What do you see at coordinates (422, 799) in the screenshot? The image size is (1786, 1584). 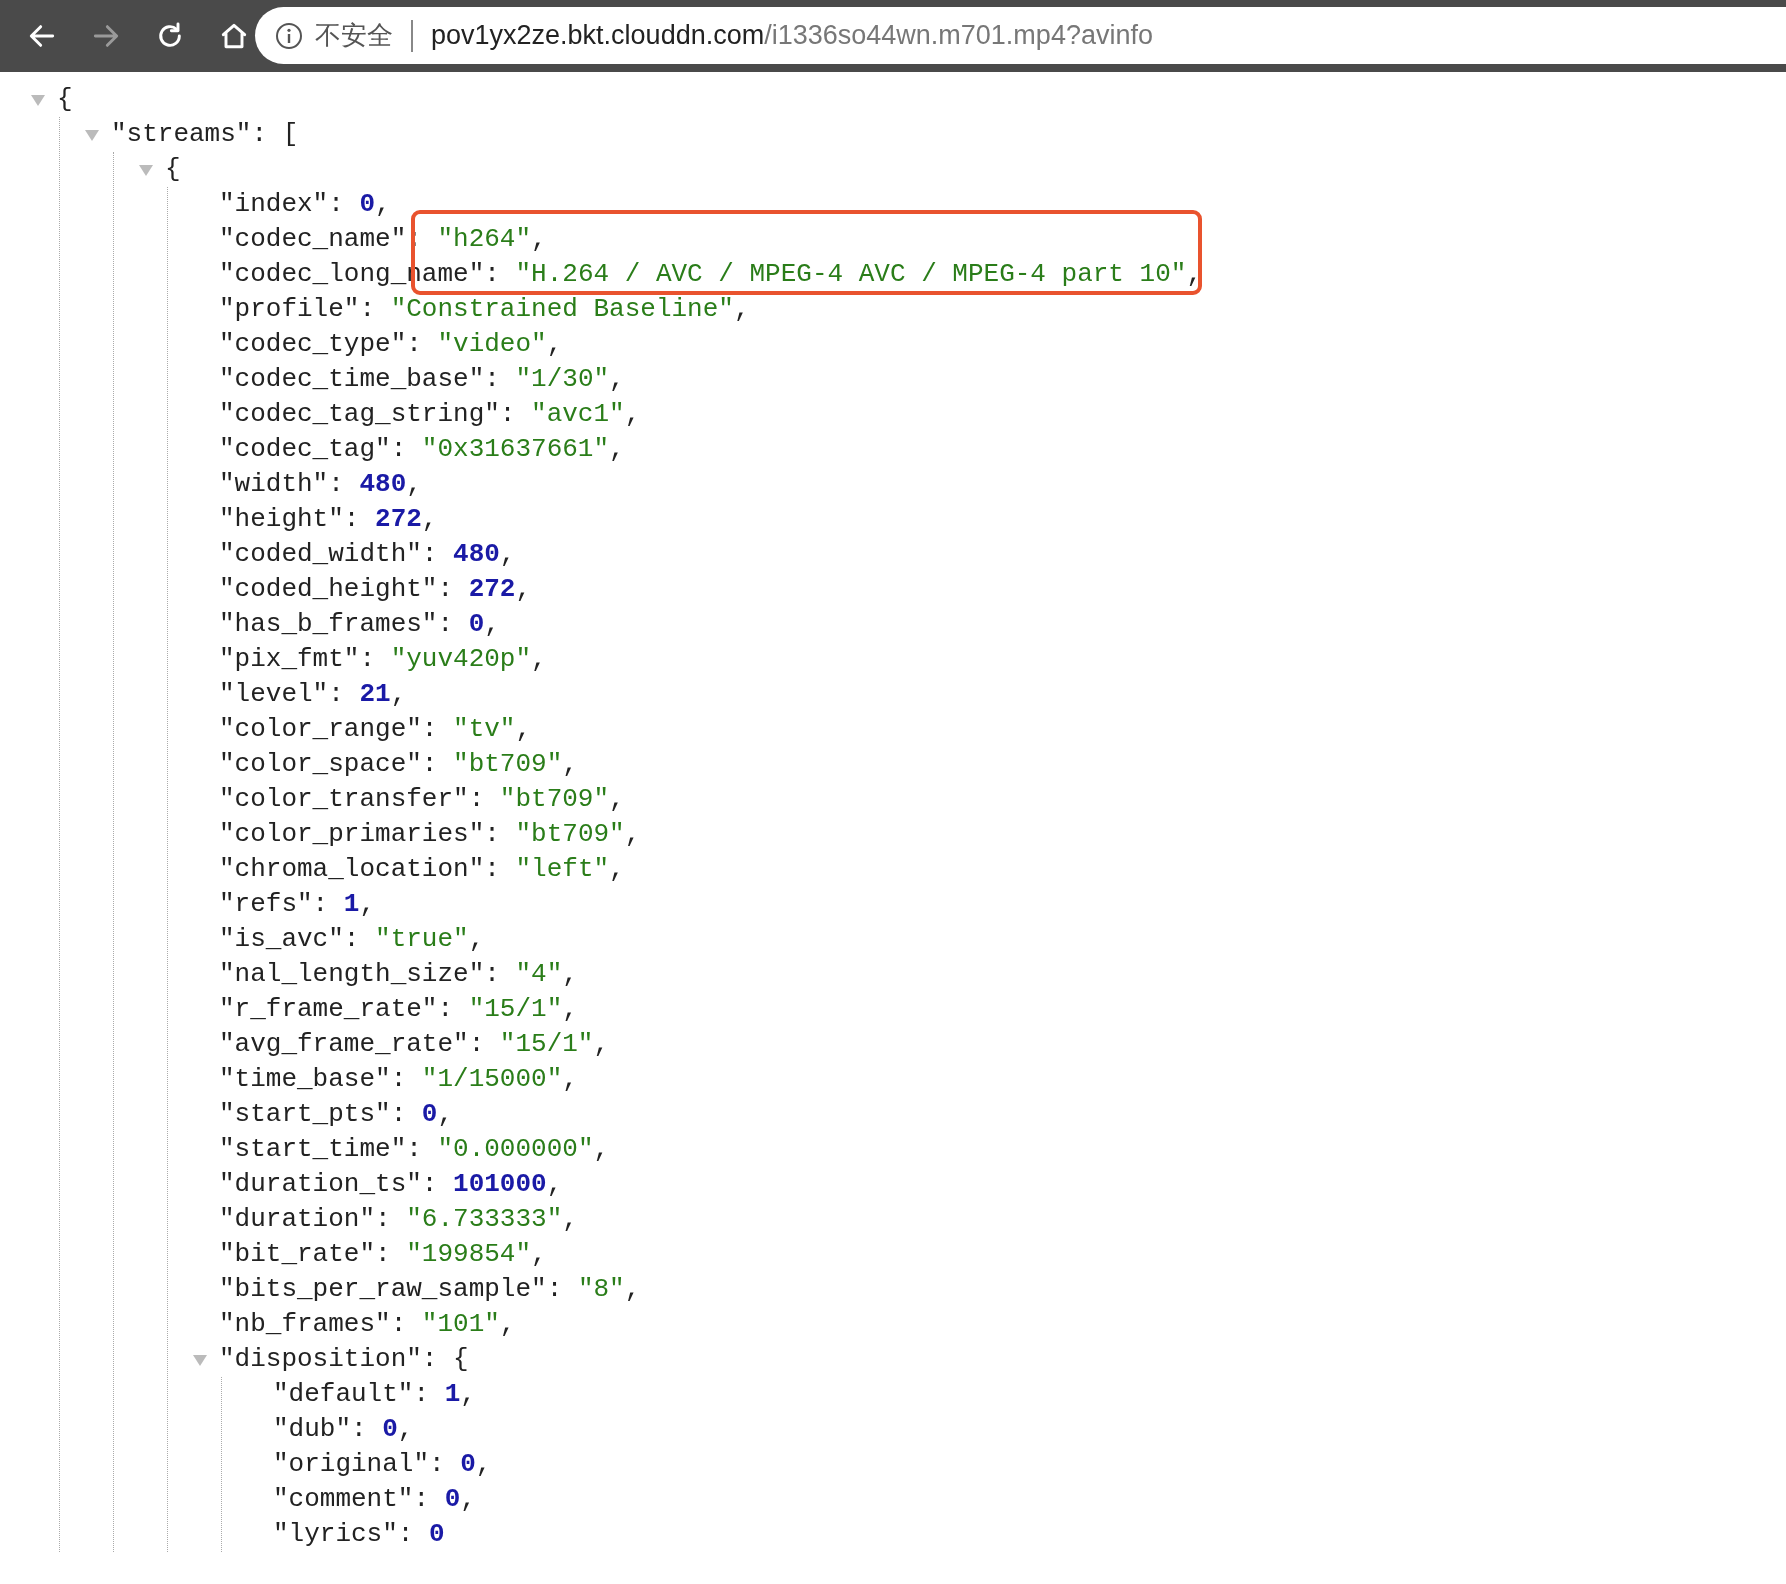 I see `json-line: "color_transfer": "bt709",` at bounding box center [422, 799].